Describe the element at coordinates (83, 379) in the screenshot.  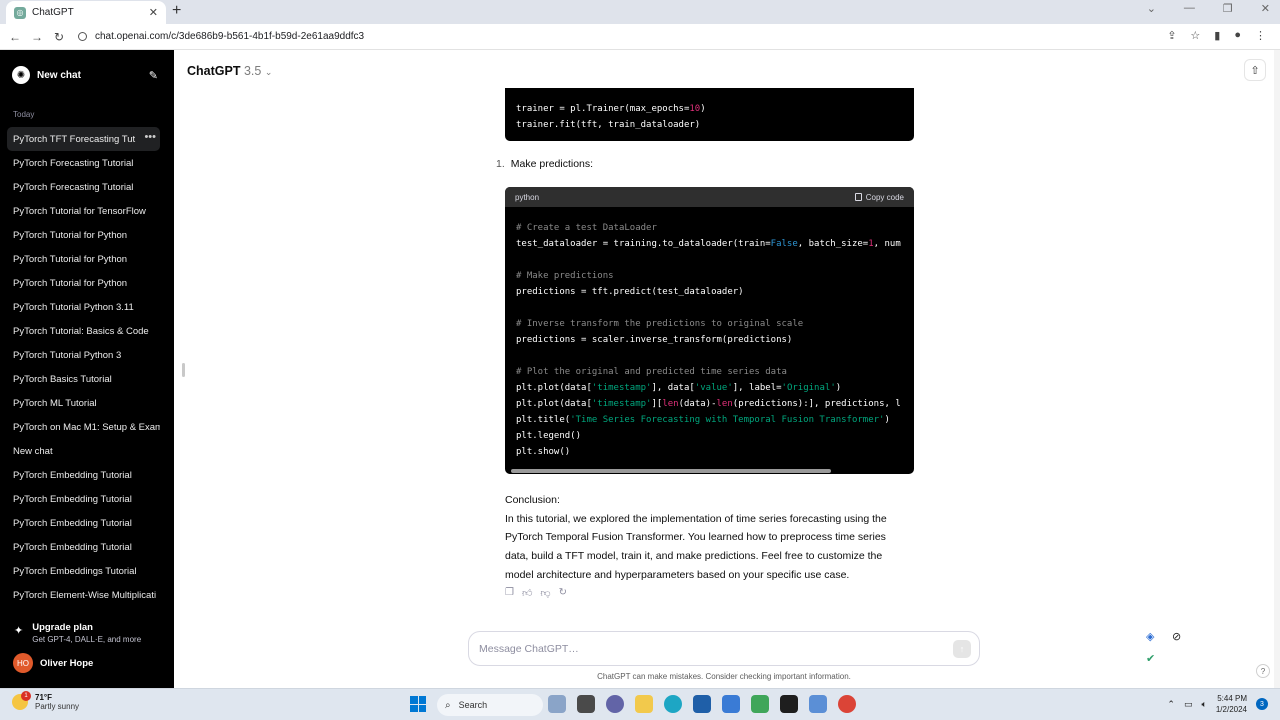
I see `history-item: PyTorch Basics Tutorial` at that location.